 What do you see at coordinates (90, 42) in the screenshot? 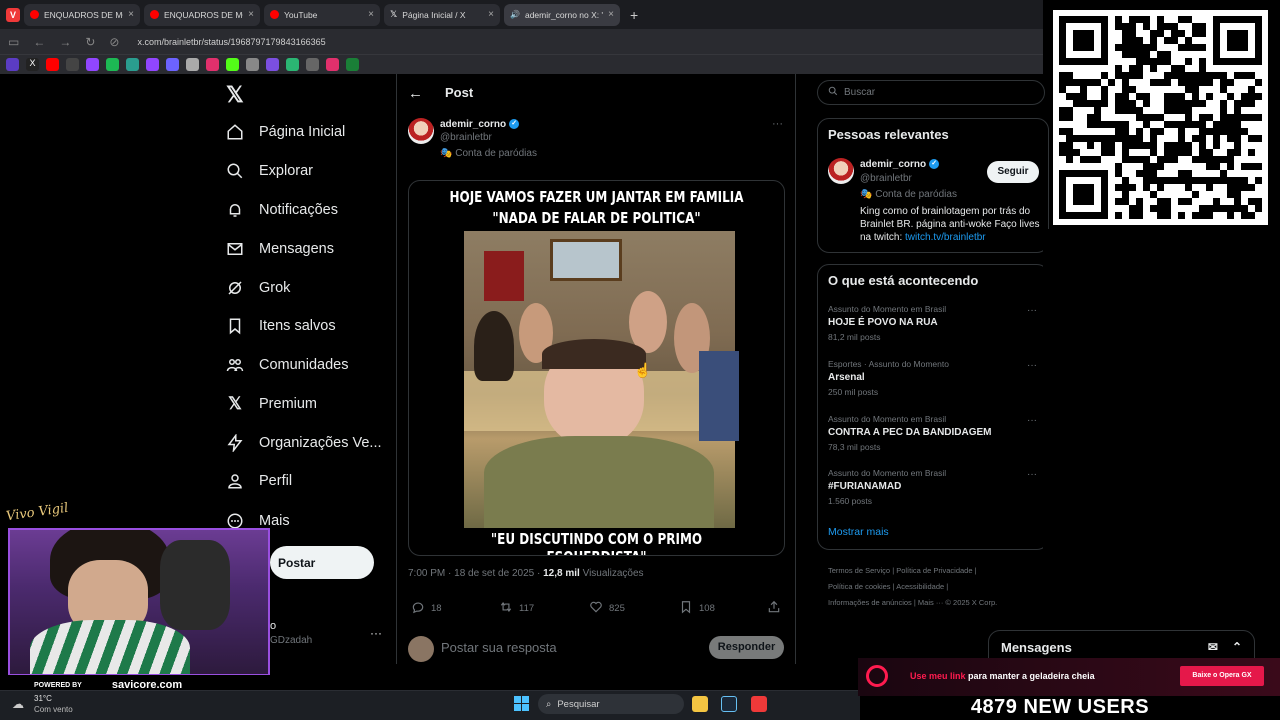
I see `reload-icon: ↻` at bounding box center [90, 42].